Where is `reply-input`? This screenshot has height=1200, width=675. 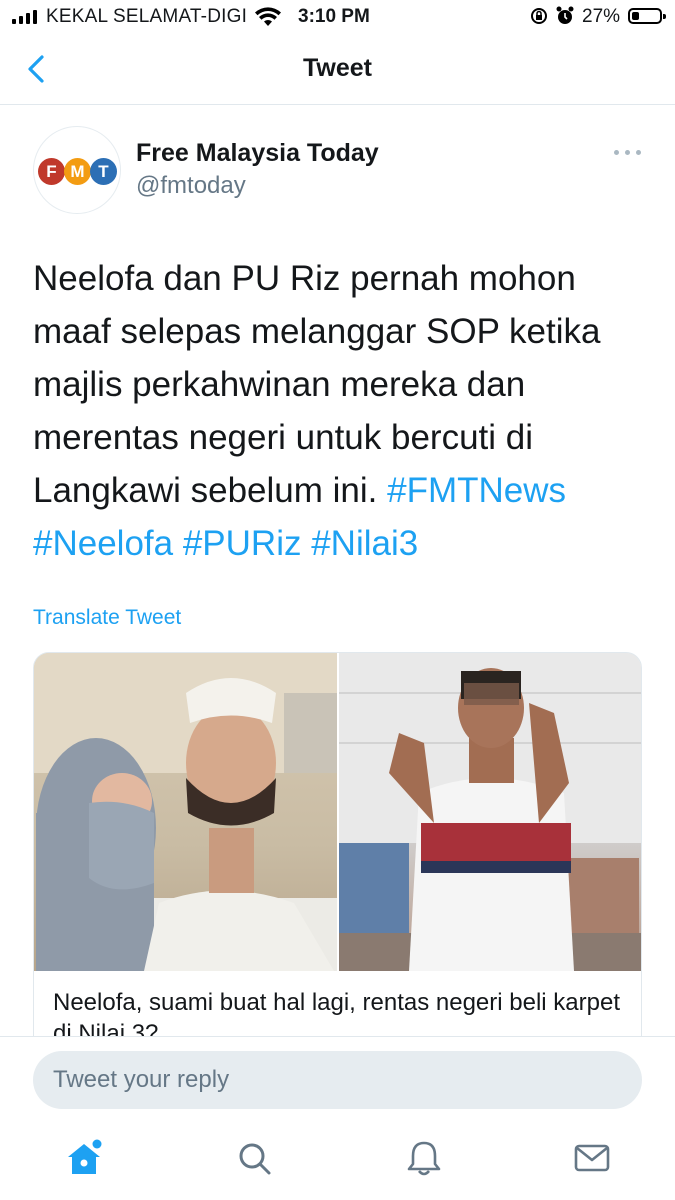 reply-input is located at coordinates (337, 1080).